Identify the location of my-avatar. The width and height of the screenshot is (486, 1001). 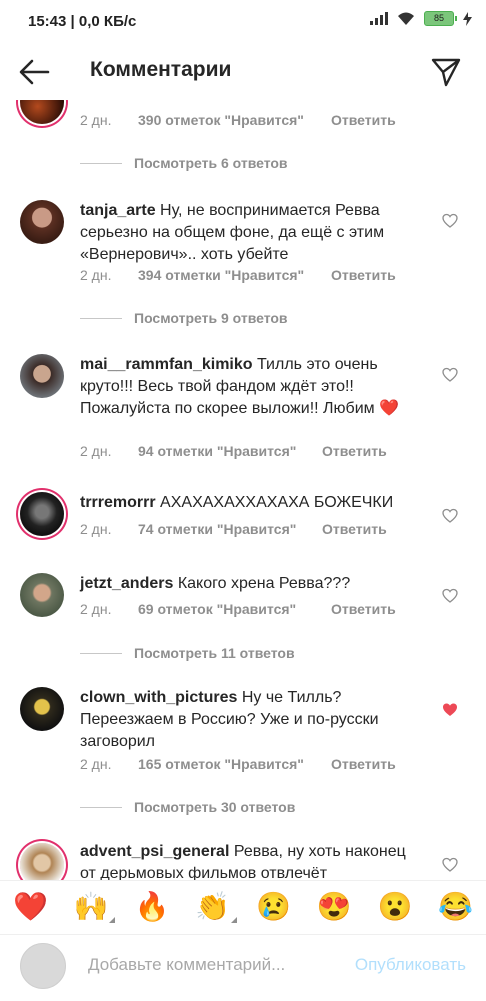
(43, 966).